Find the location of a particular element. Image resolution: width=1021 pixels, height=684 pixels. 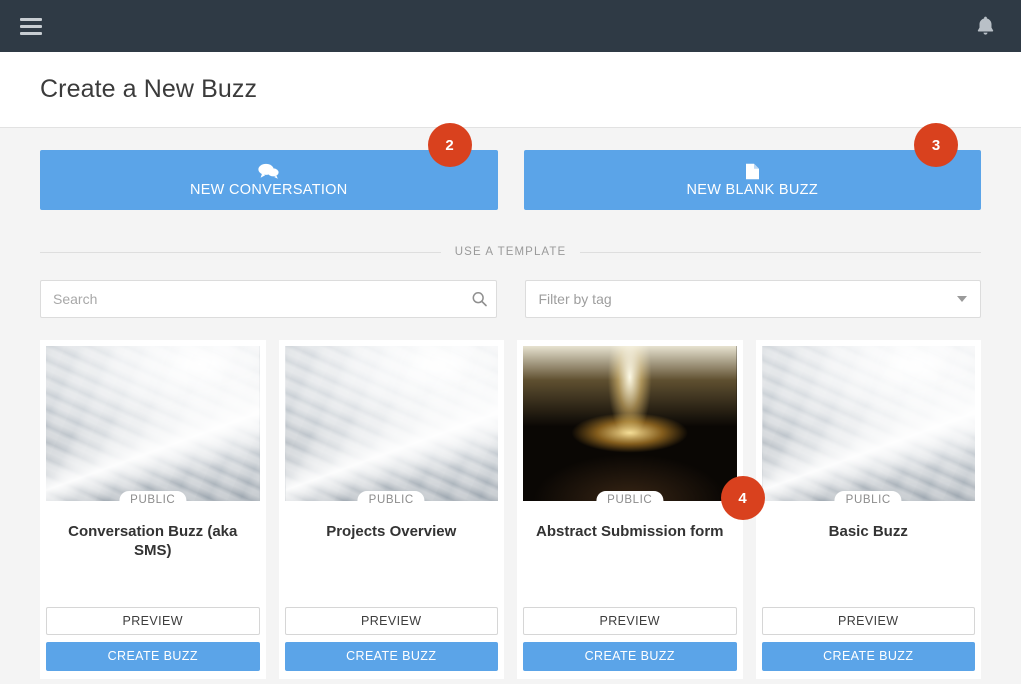

filter-by-tag-label: Filter by tag is located at coordinates (575, 299).